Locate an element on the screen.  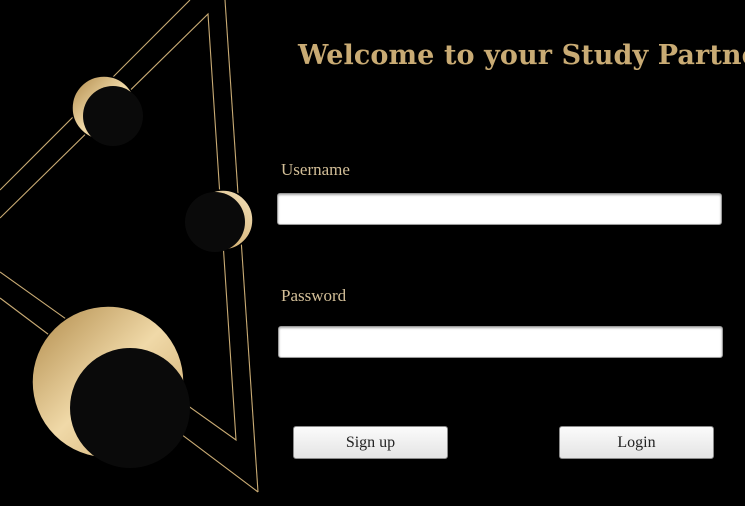
sign-up-button: Sign up is located at coordinates (370, 442).